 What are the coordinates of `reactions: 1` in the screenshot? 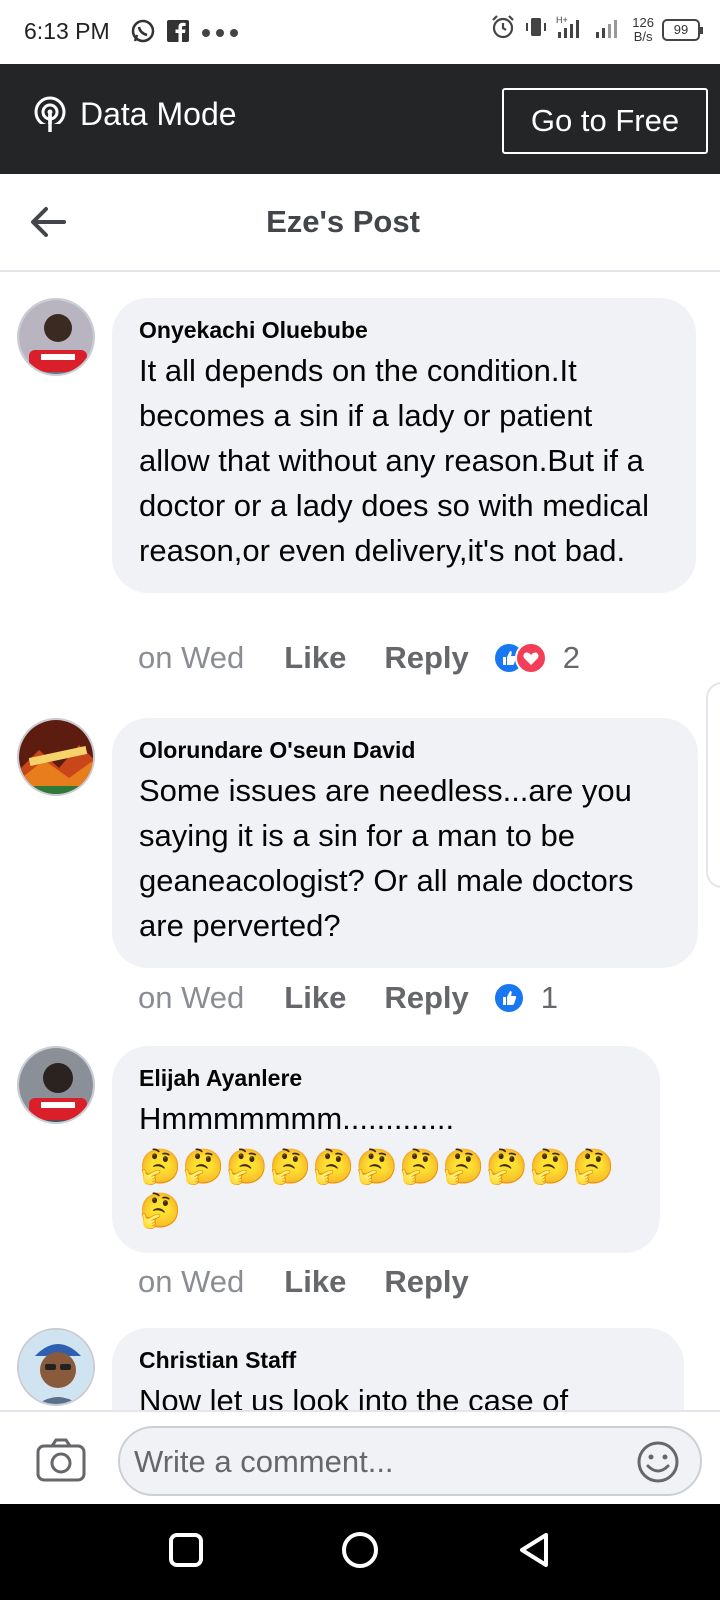 It's located at (525, 998).